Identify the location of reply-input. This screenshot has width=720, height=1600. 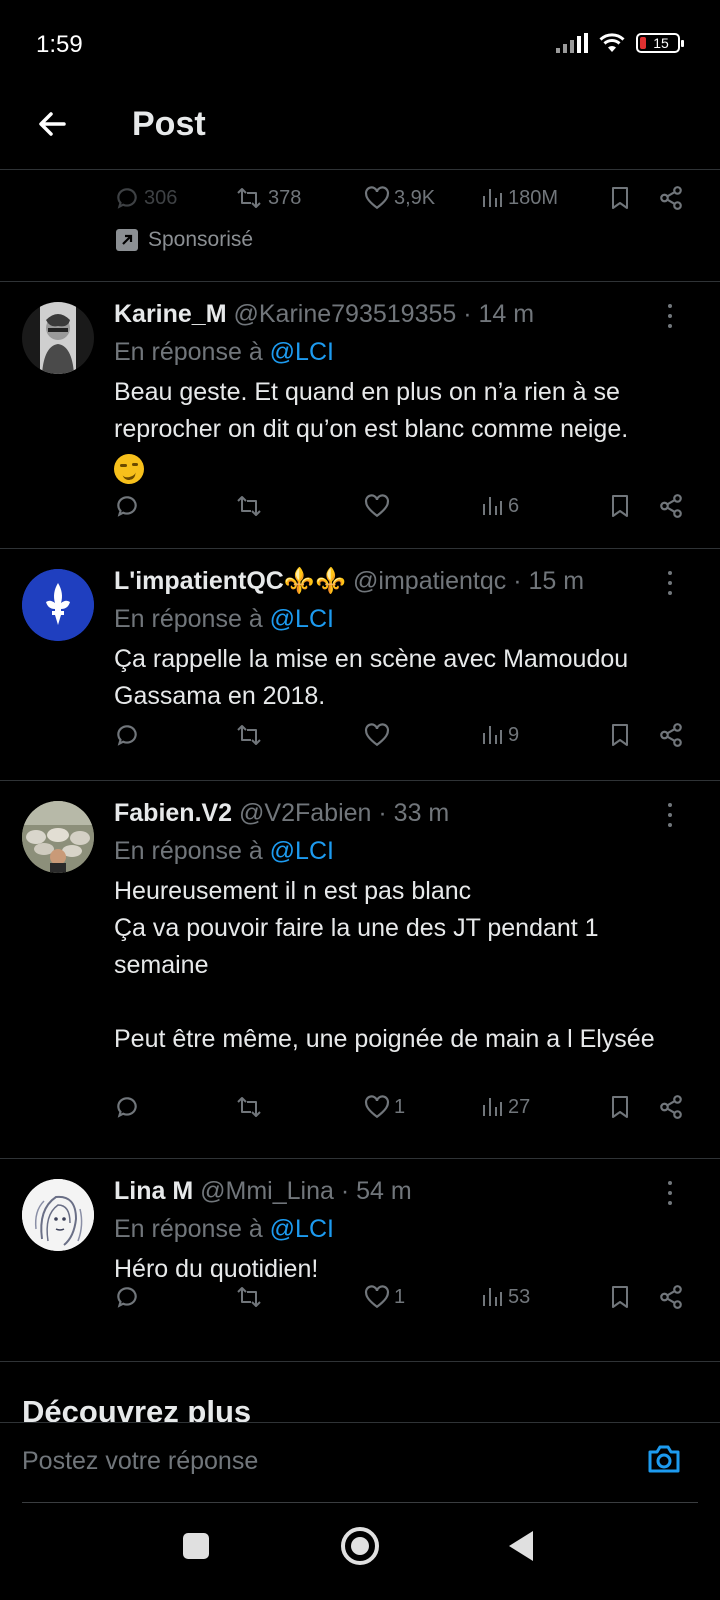
(322, 1461).